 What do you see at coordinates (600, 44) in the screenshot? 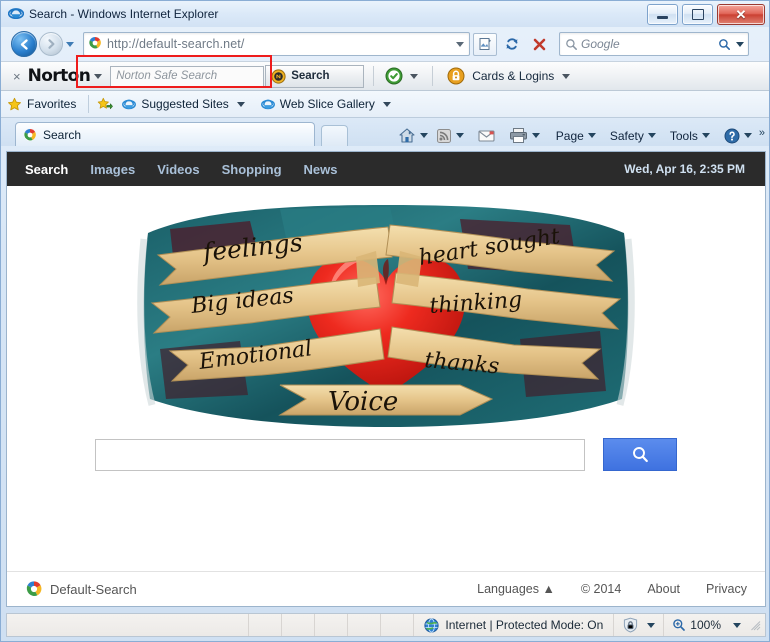
I see `search-placeholder: Google` at bounding box center [600, 44].